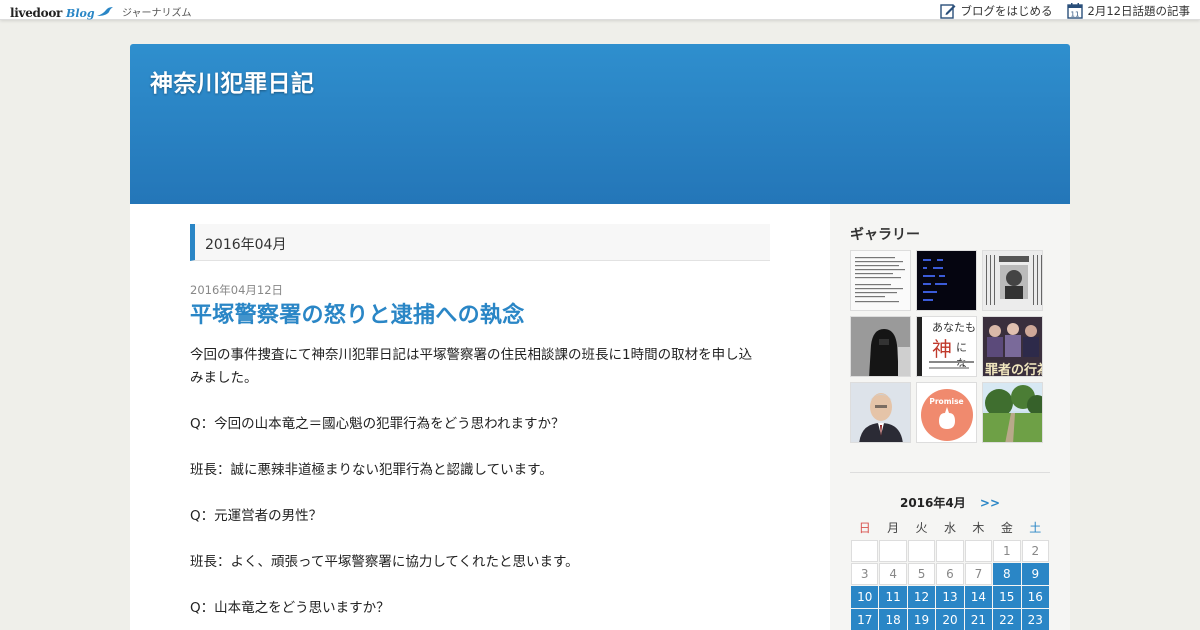 The height and width of the screenshot is (630, 1200). I want to click on calendar-day: 2, so click(1035, 551).